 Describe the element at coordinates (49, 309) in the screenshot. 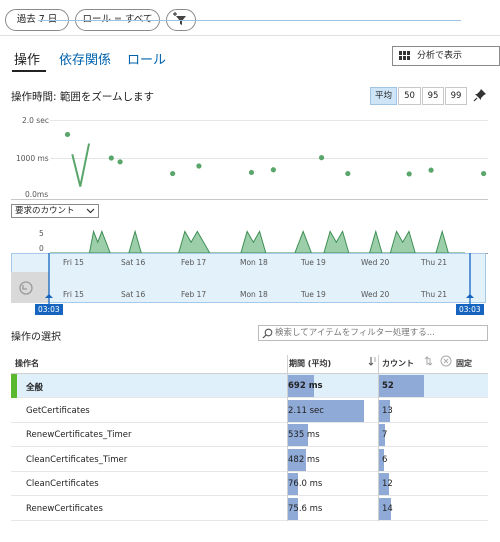

I see `range-start-badge: 03:03` at that location.